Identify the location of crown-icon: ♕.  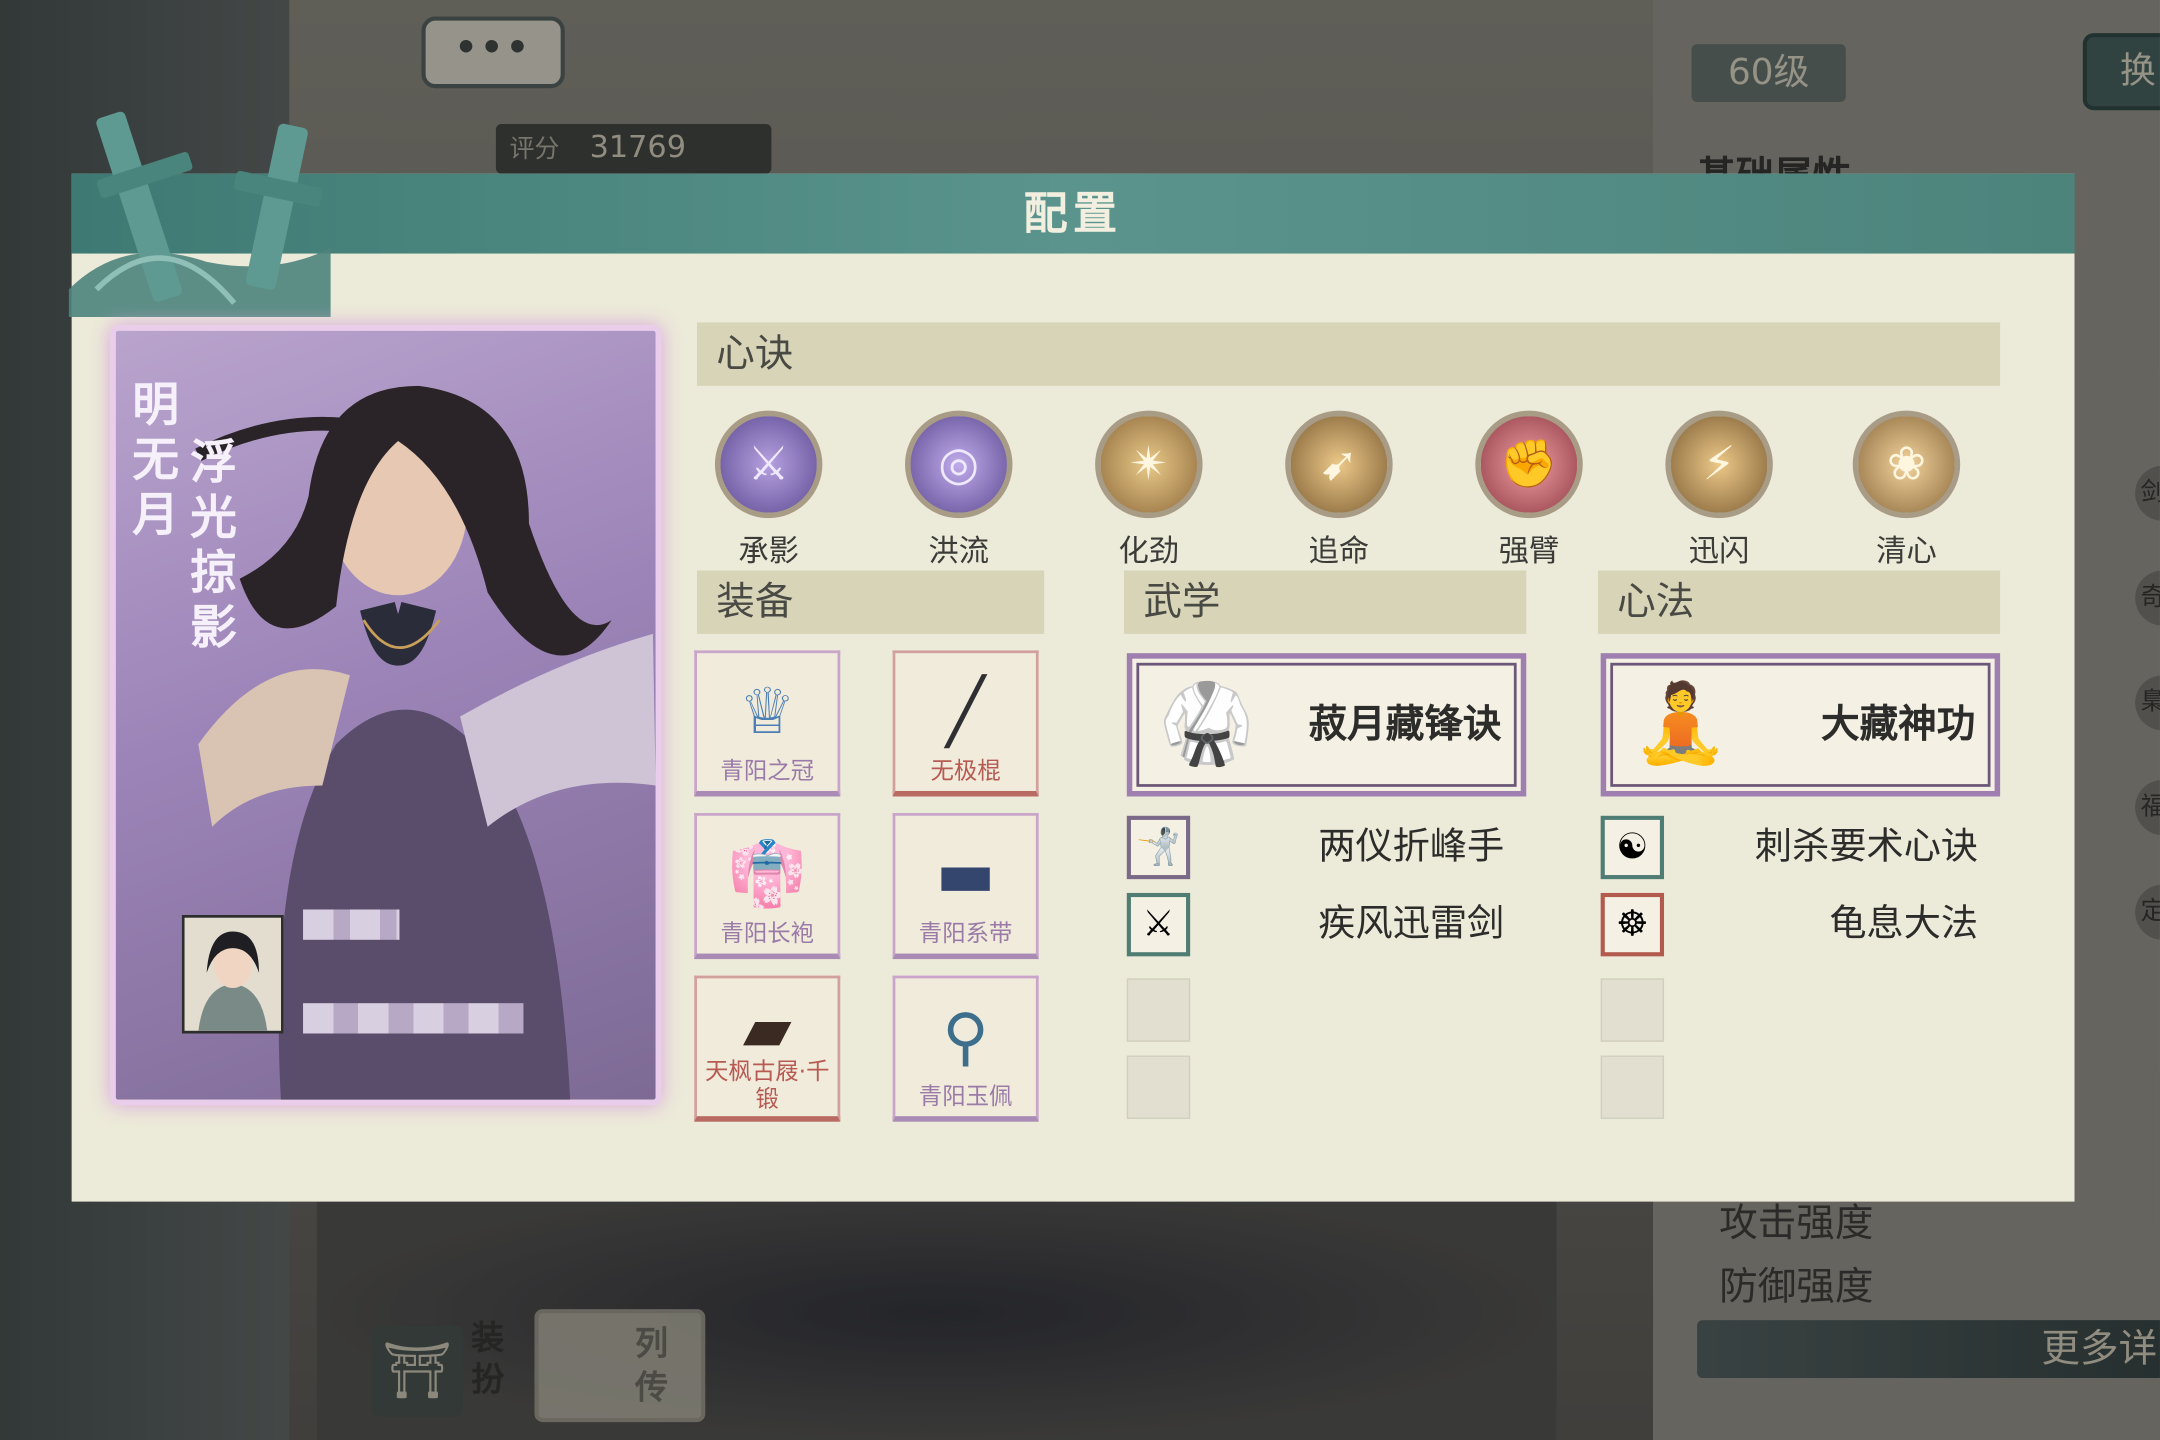
(767, 711).